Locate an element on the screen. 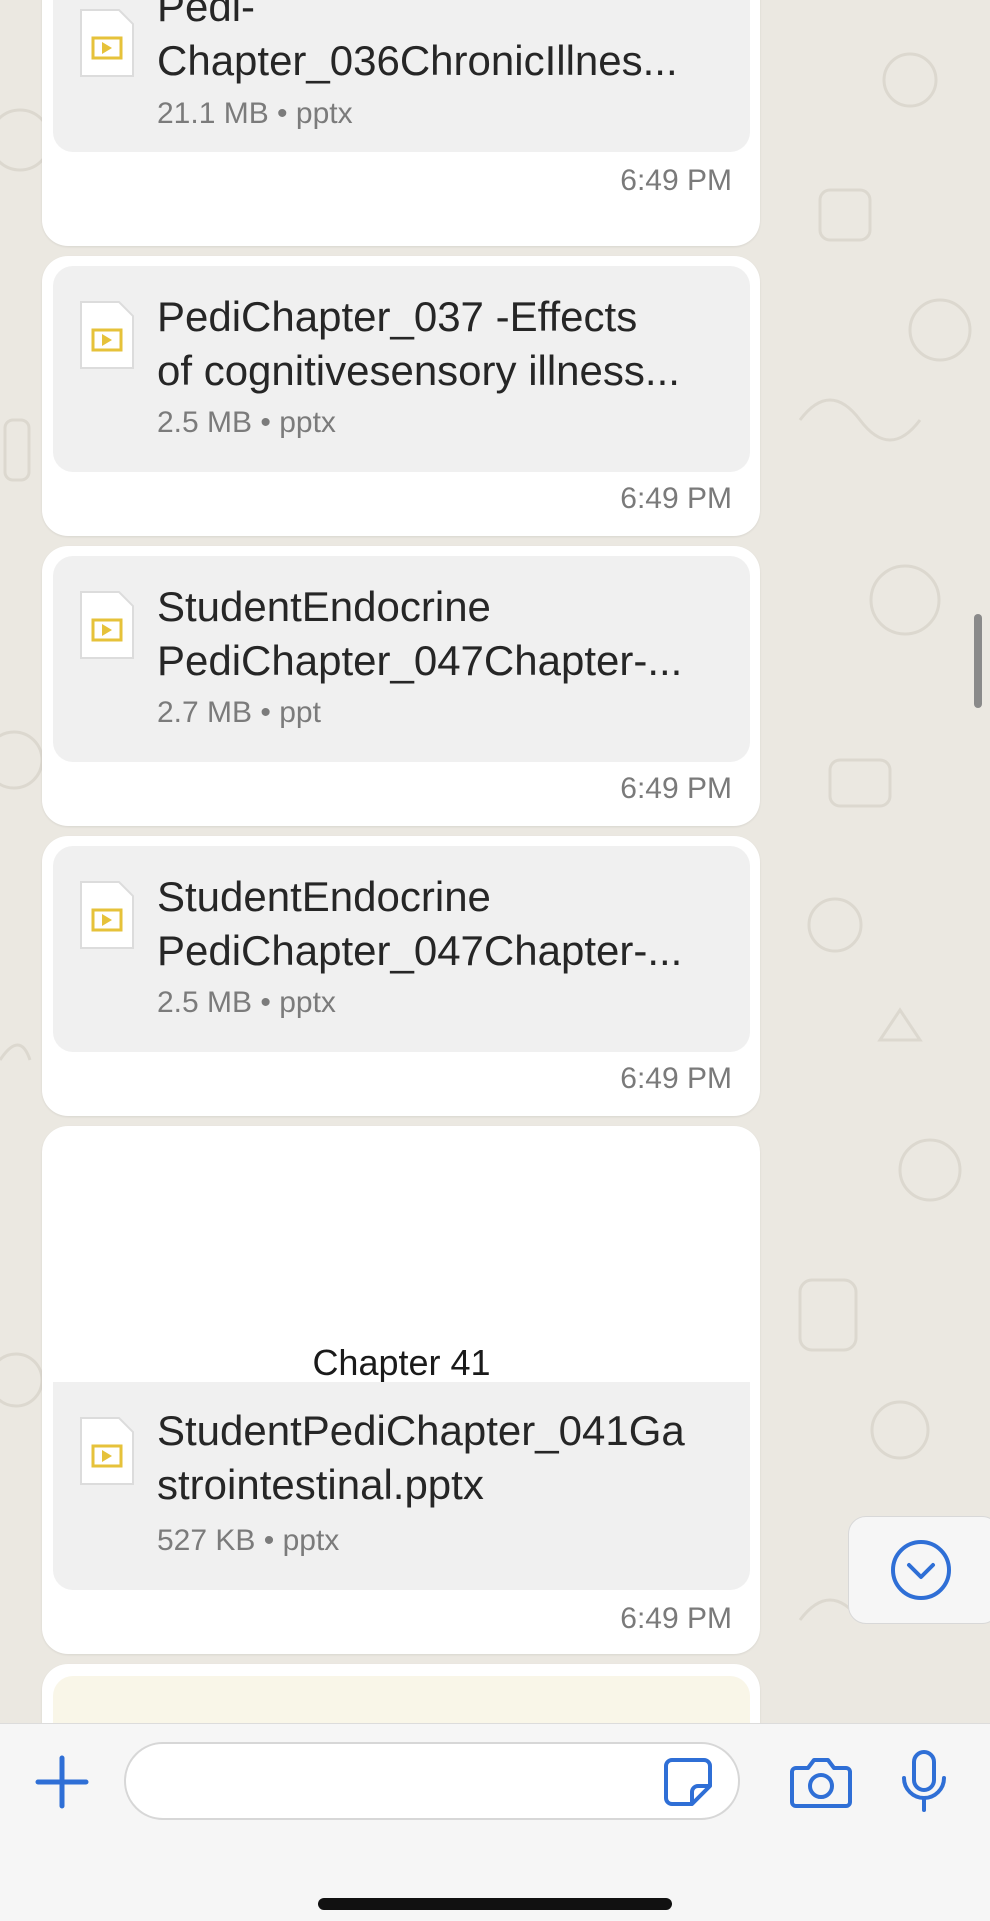 This screenshot has height=1921, width=990. file-meta: 2.7 MB • ppt is located at coordinates (239, 712).